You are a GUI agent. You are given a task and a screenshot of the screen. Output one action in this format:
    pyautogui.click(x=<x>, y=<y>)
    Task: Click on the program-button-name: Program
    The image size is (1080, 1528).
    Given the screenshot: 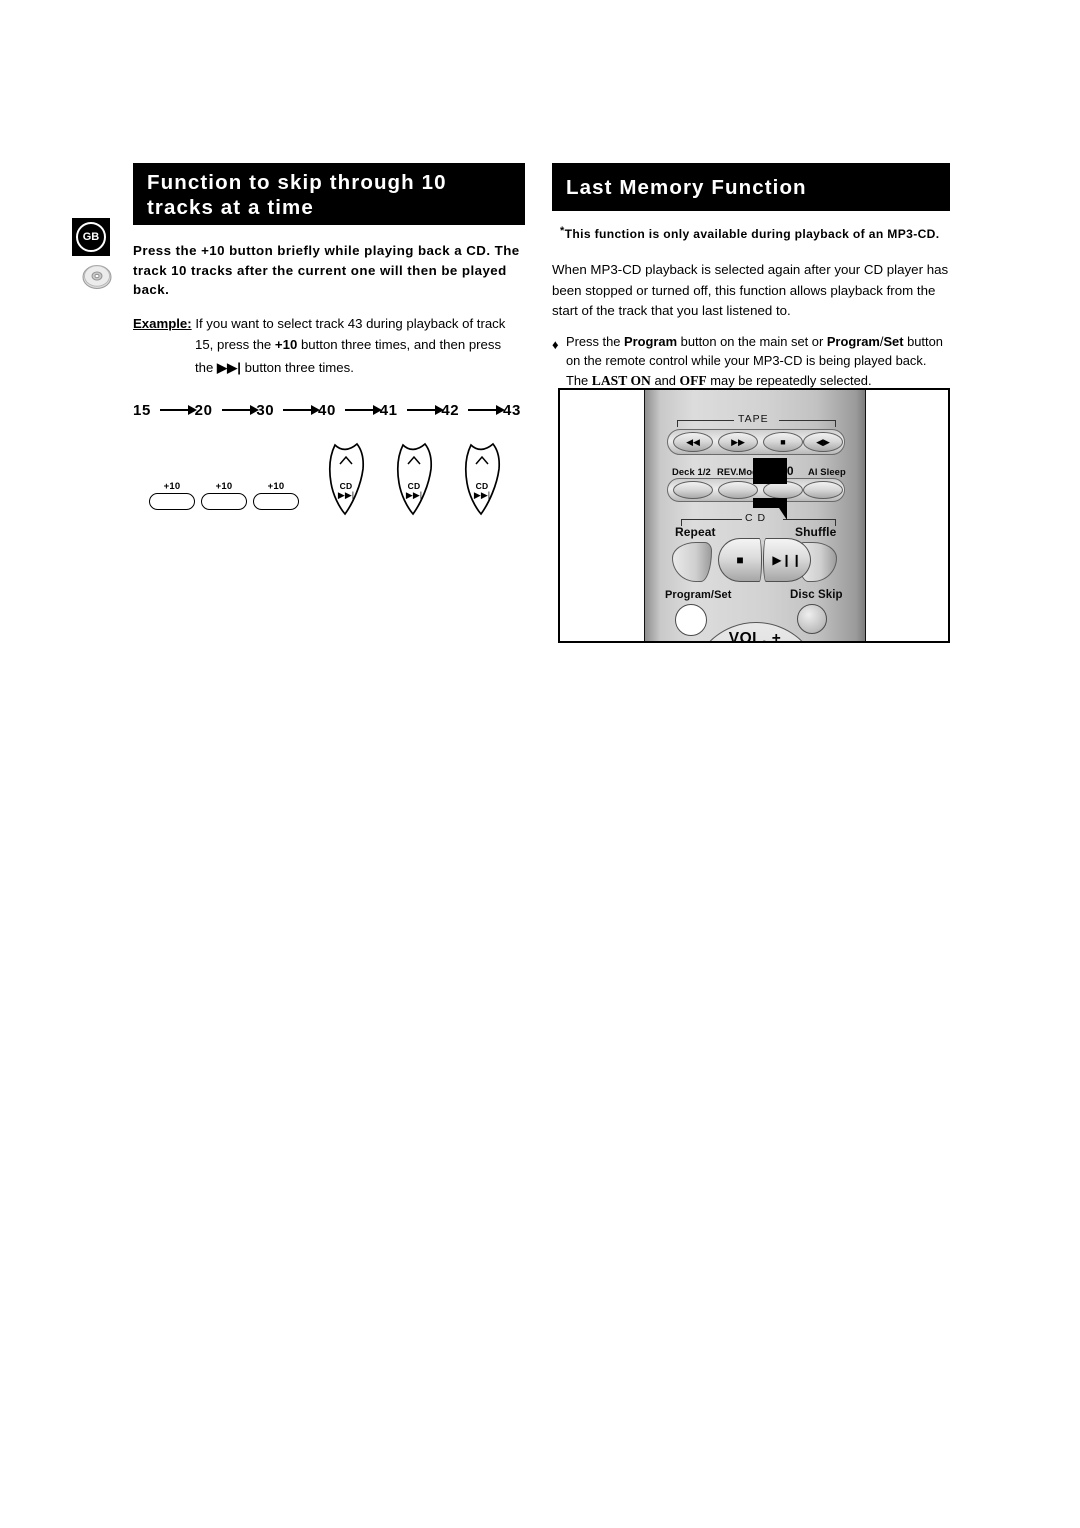 What is the action you would take?
    pyautogui.click(x=651, y=341)
    